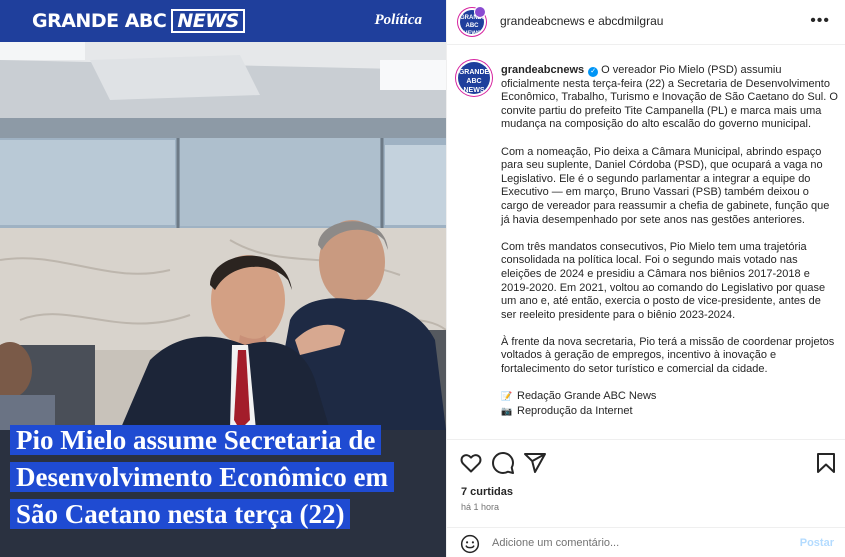  I want to click on likes-count: 7 curtidas, so click(487, 492).